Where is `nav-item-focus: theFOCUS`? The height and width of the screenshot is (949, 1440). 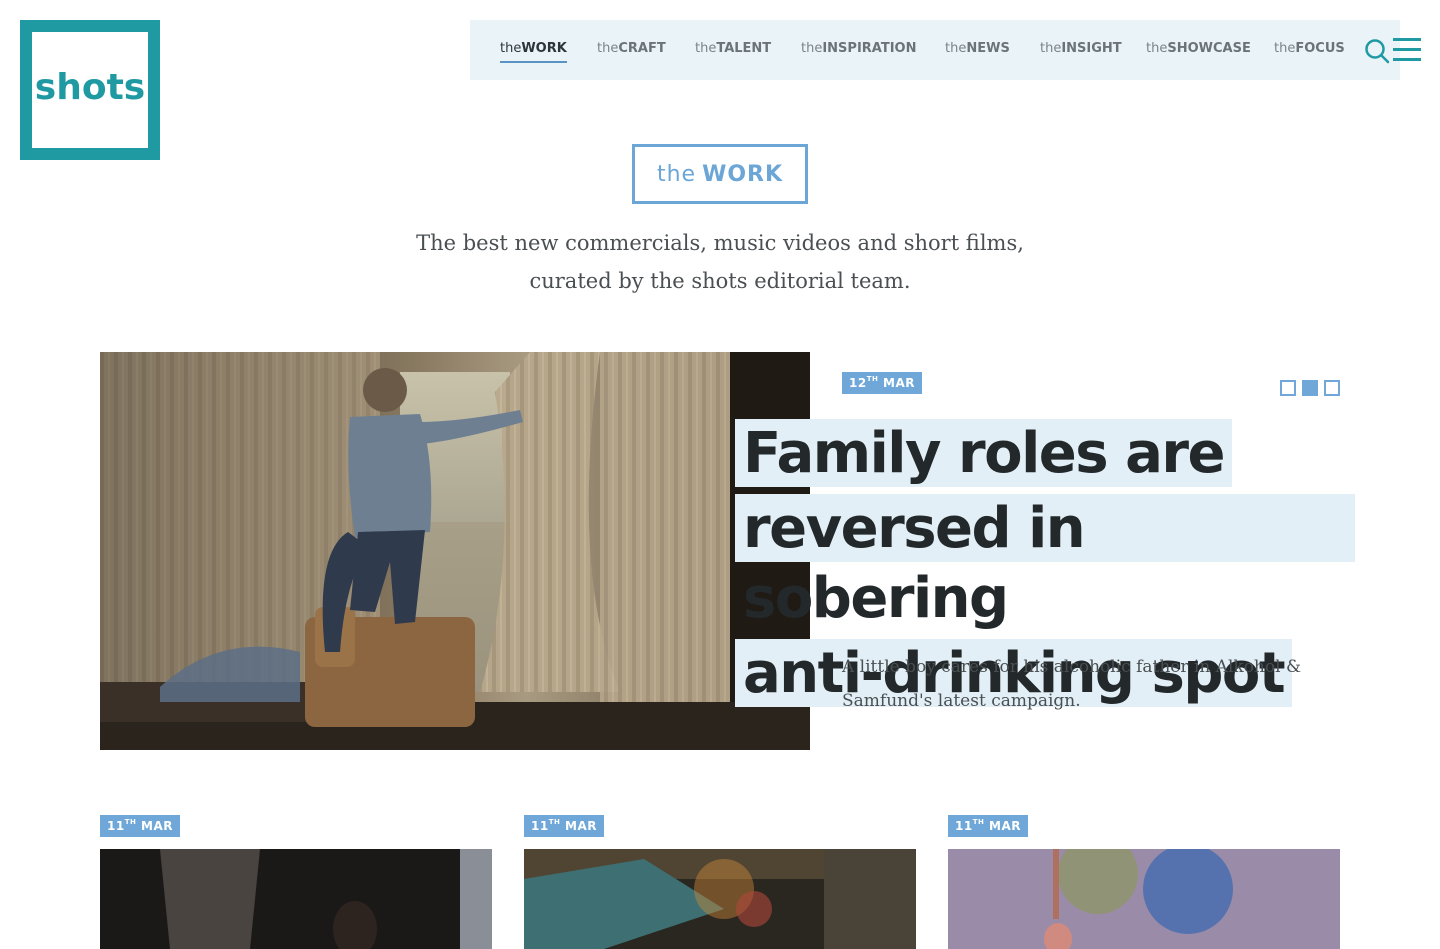 nav-item-focus: theFOCUS is located at coordinates (1309, 52).